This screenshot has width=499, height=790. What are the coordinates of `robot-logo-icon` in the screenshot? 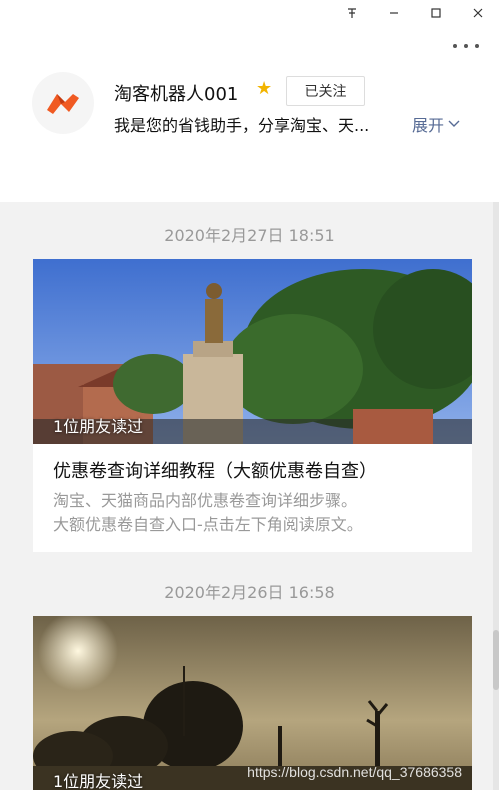 It's located at (63, 104).